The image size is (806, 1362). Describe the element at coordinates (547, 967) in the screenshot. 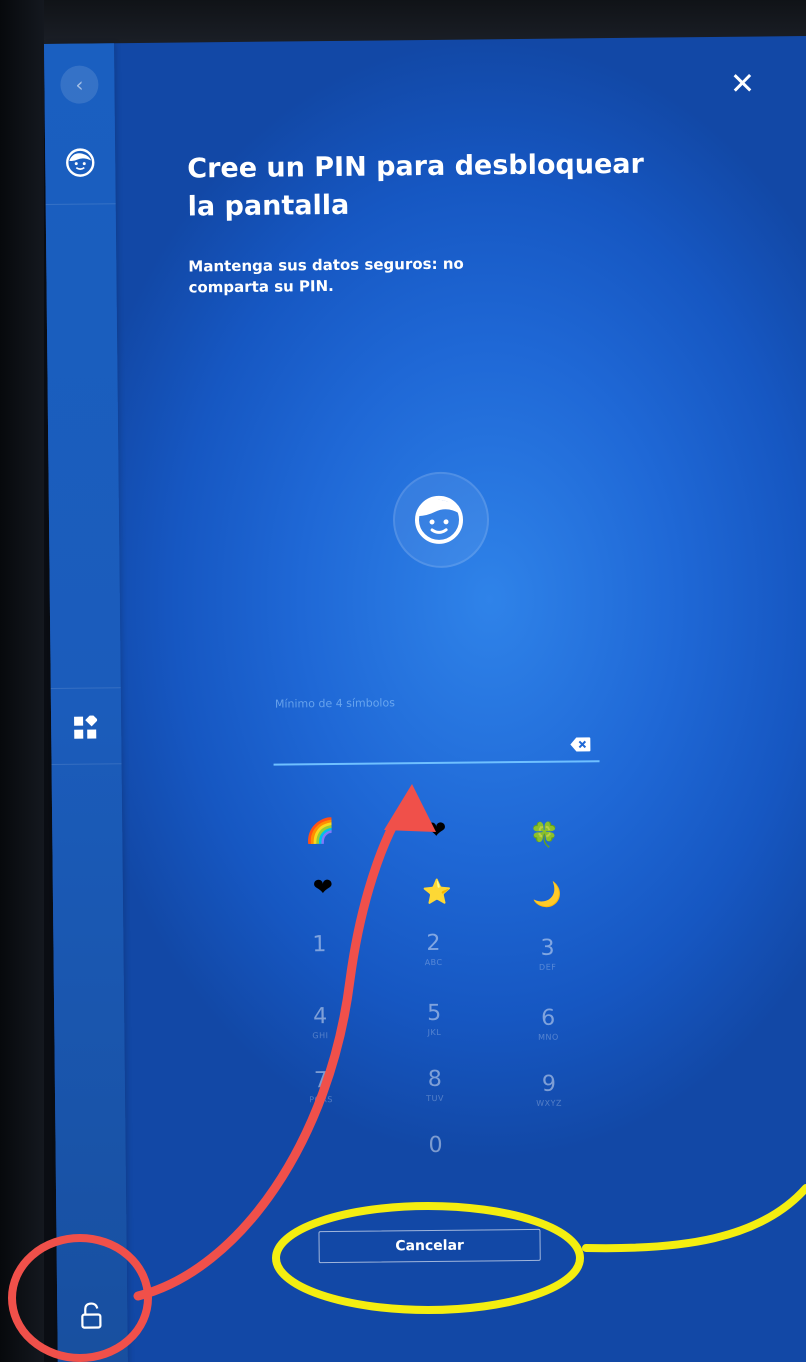

I see `key-letters: DEF` at that location.